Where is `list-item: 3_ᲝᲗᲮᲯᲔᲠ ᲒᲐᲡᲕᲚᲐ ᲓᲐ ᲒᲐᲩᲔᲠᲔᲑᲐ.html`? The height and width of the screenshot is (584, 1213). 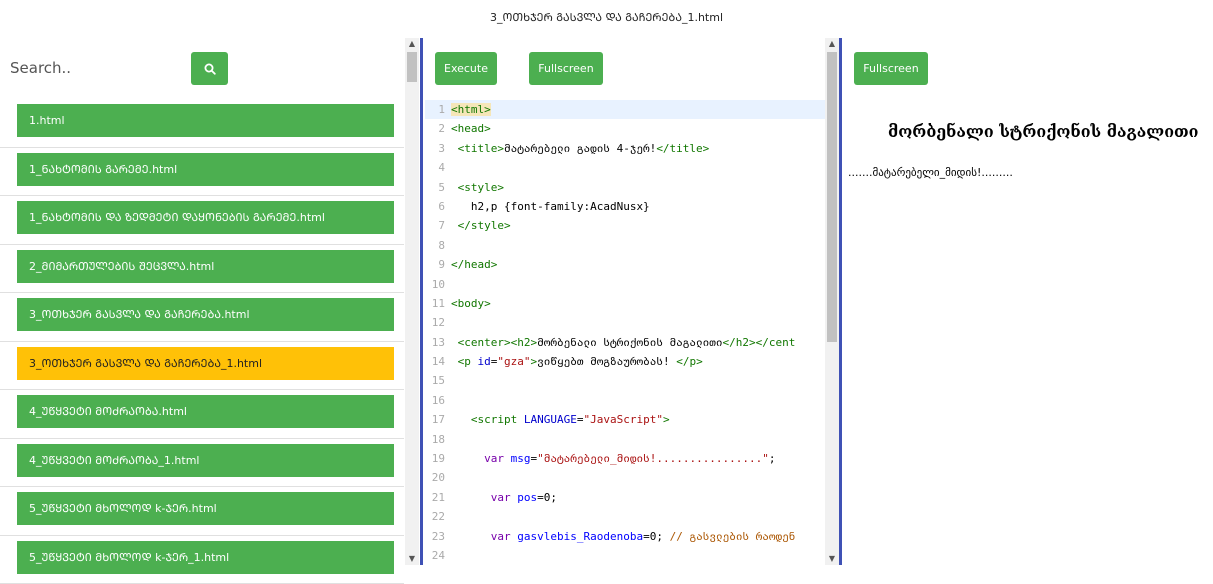 list-item: 3_ᲝᲗᲮᲯᲔᲠ ᲒᲐᲡᲕᲚᲐ ᲓᲐ ᲒᲐᲩᲔᲠᲔᲑᲐ.html is located at coordinates (202, 317).